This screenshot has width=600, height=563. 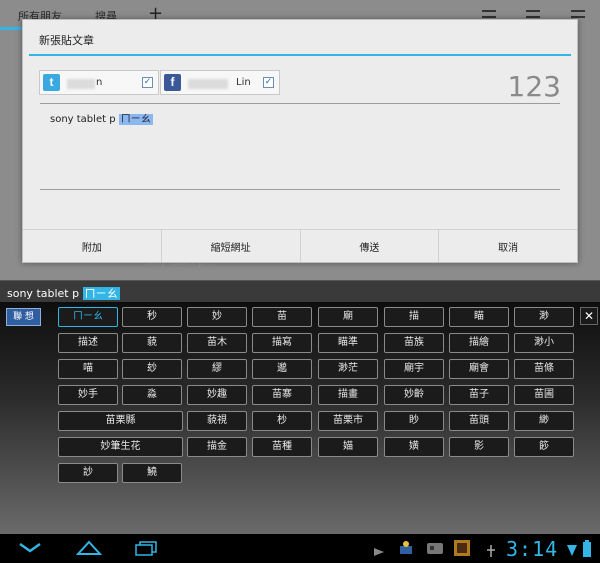 What do you see at coordinates (544, 343) in the screenshot?
I see `candidate-item: 渺小` at bounding box center [544, 343].